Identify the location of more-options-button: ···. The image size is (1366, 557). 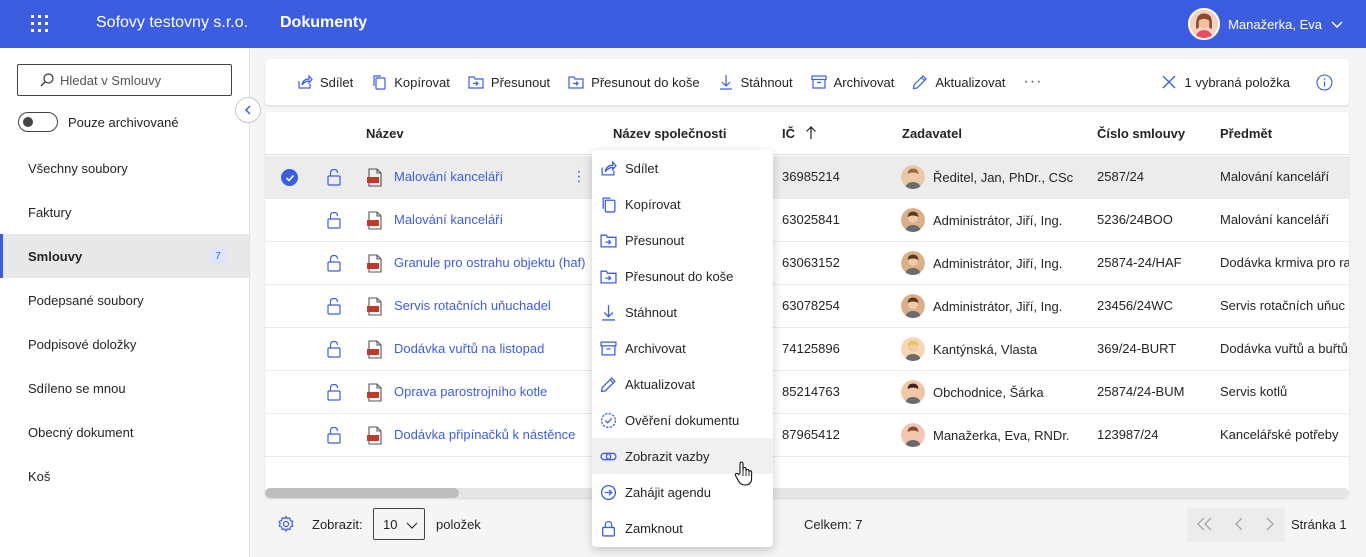
(1032, 82).